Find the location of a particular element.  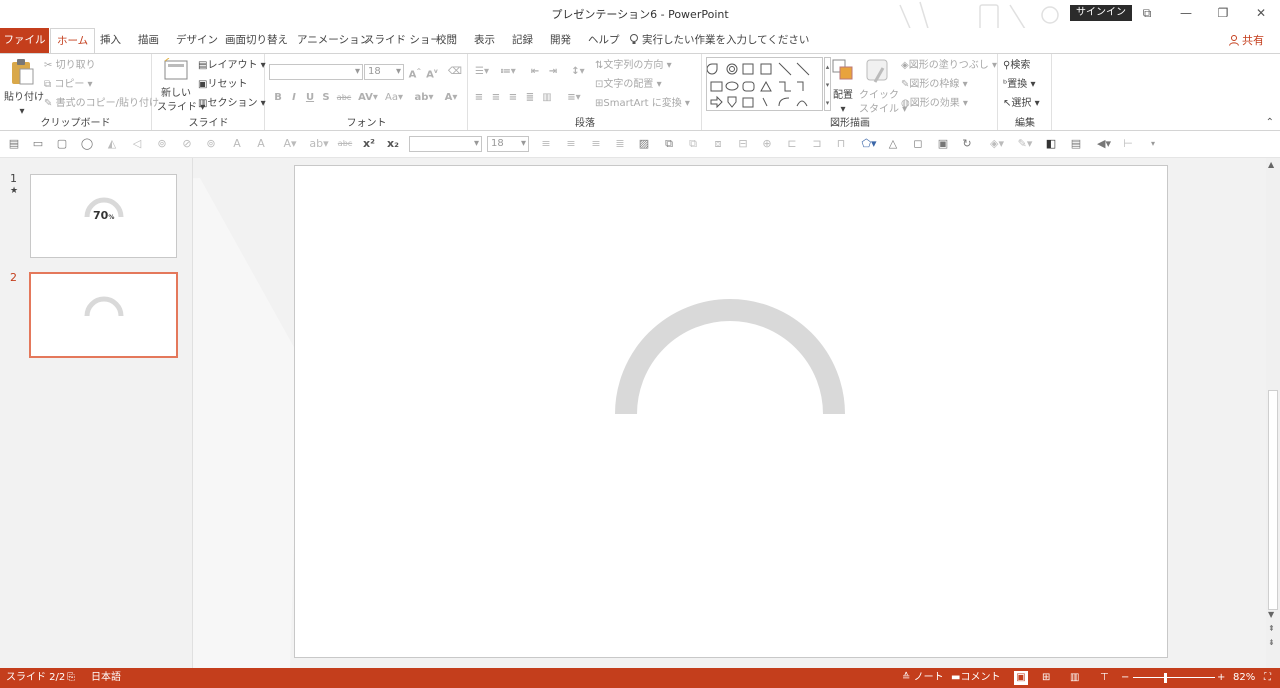

line-spacing-button: ↕▾ is located at coordinates (578, 72).